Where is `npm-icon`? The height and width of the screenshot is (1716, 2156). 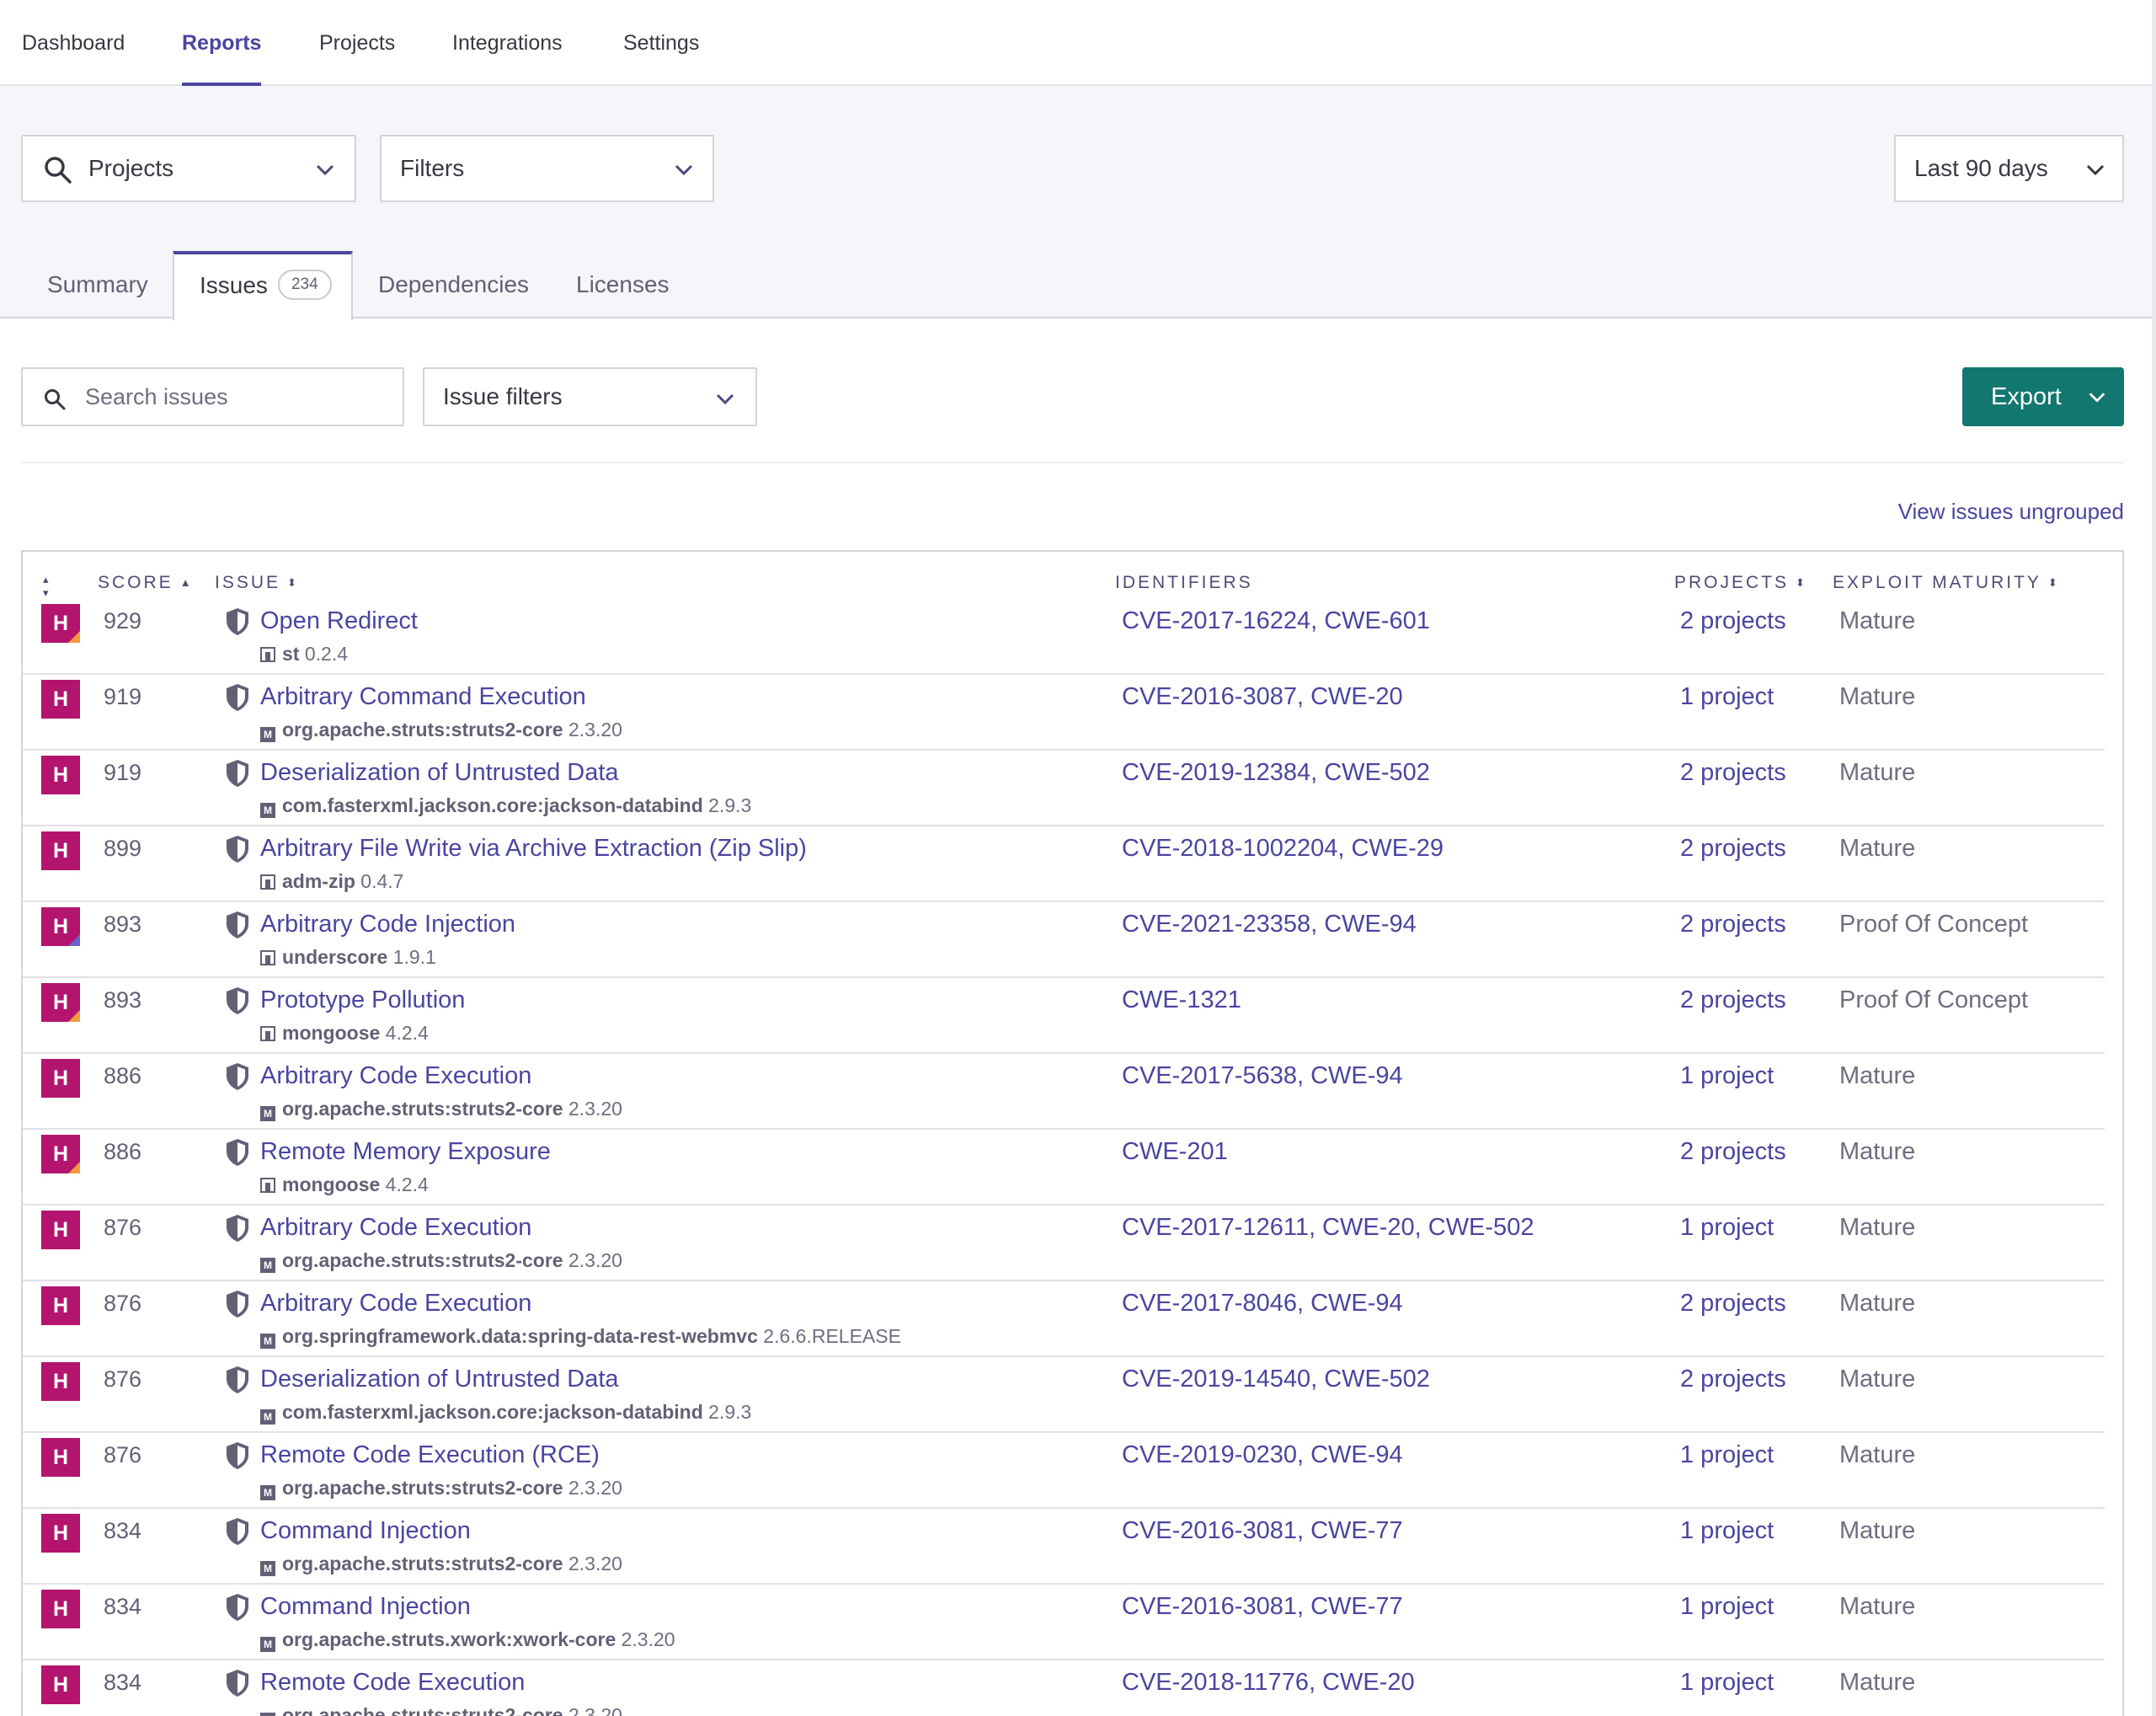
npm-icon is located at coordinates (267, 958).